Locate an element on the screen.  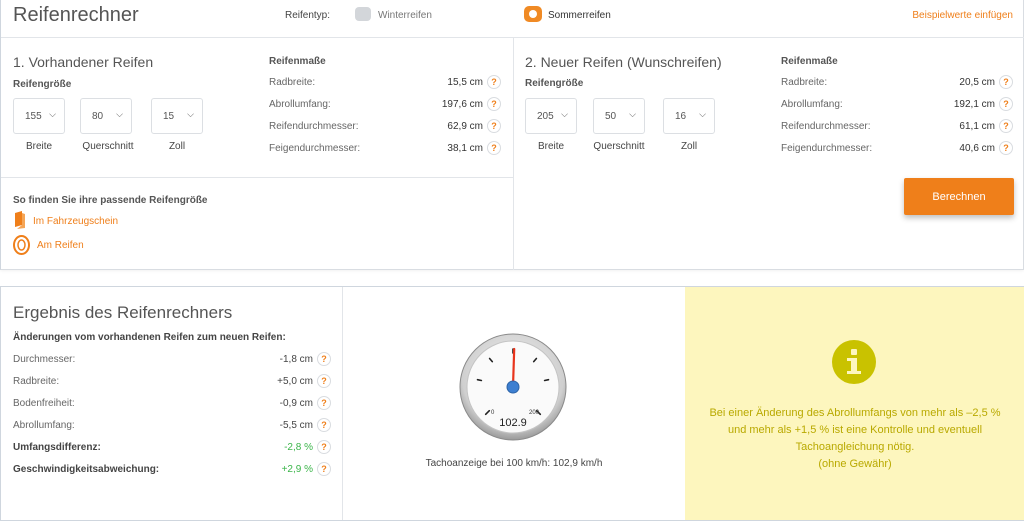
result-label: Durchmesser: is located at coordinates (44, 359).